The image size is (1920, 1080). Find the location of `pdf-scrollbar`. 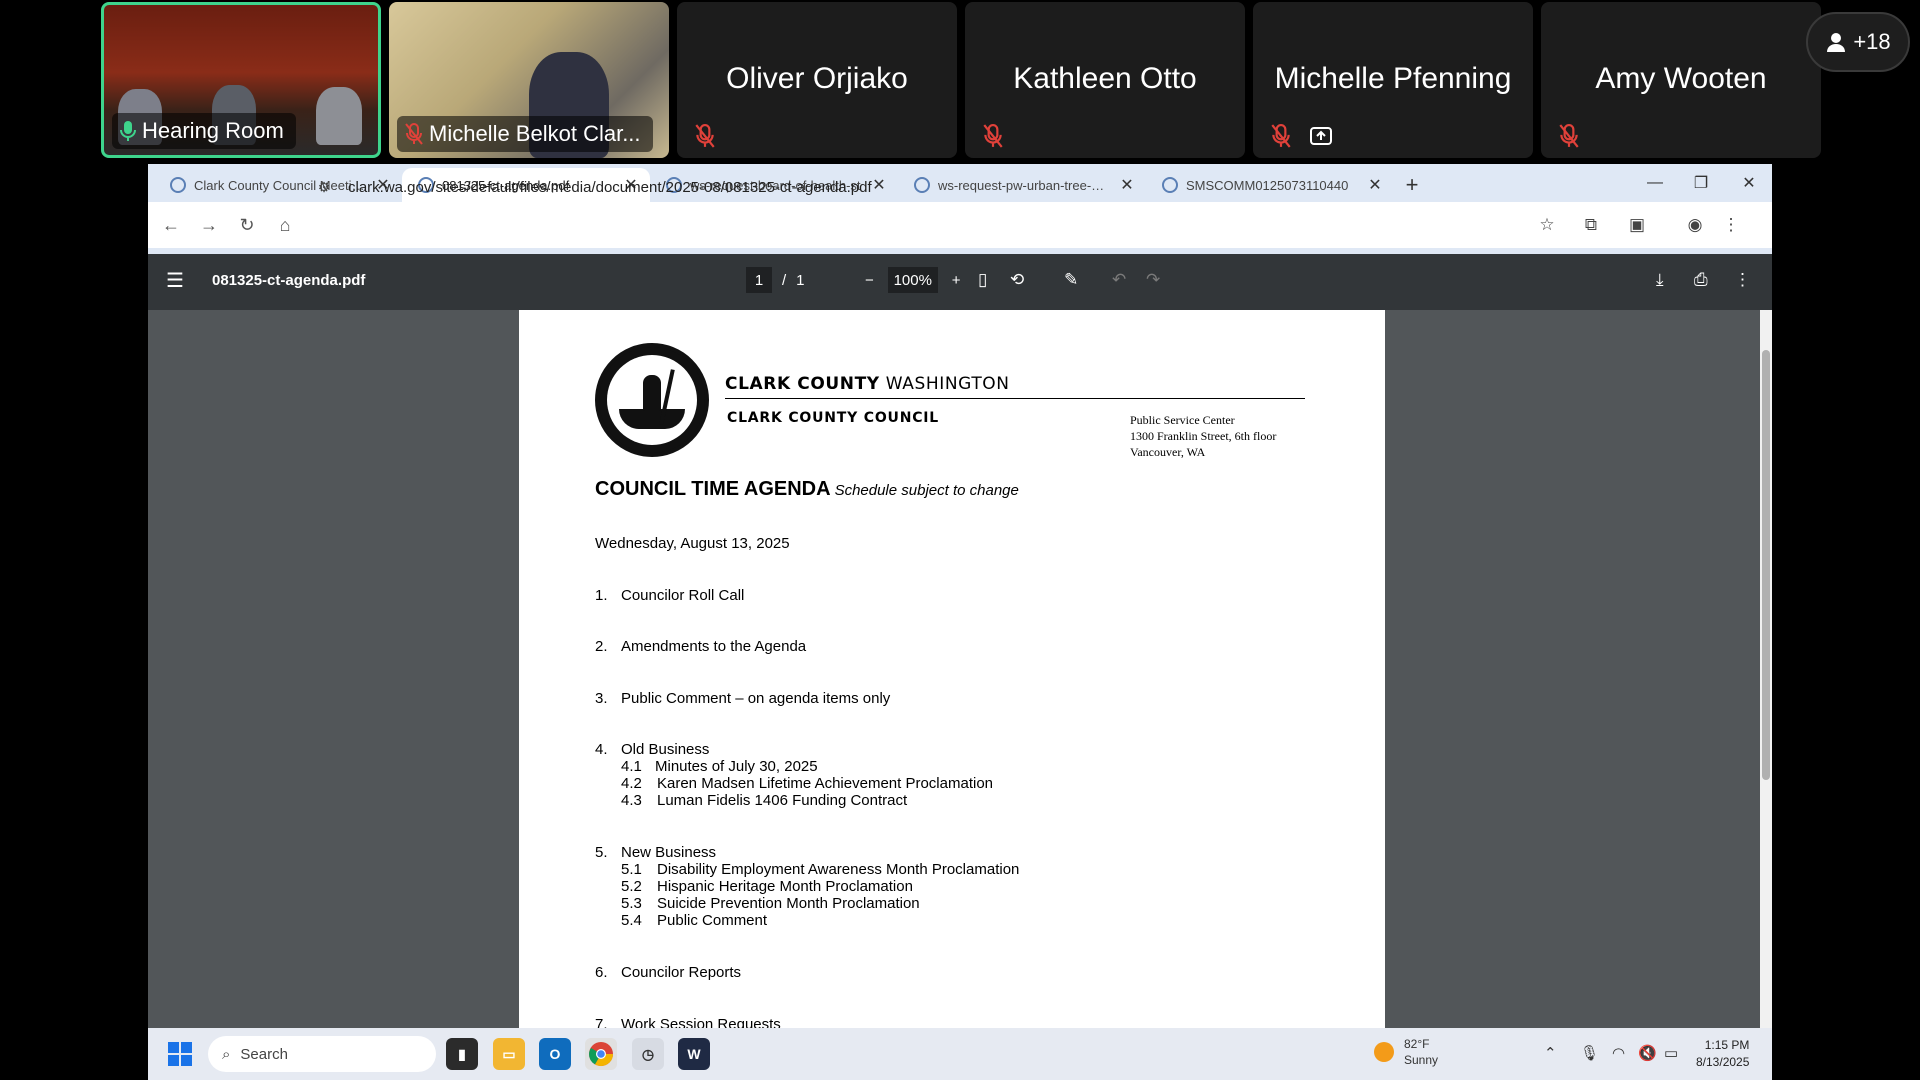

pdf-scrollbar is located at coordinates (1766, 669).